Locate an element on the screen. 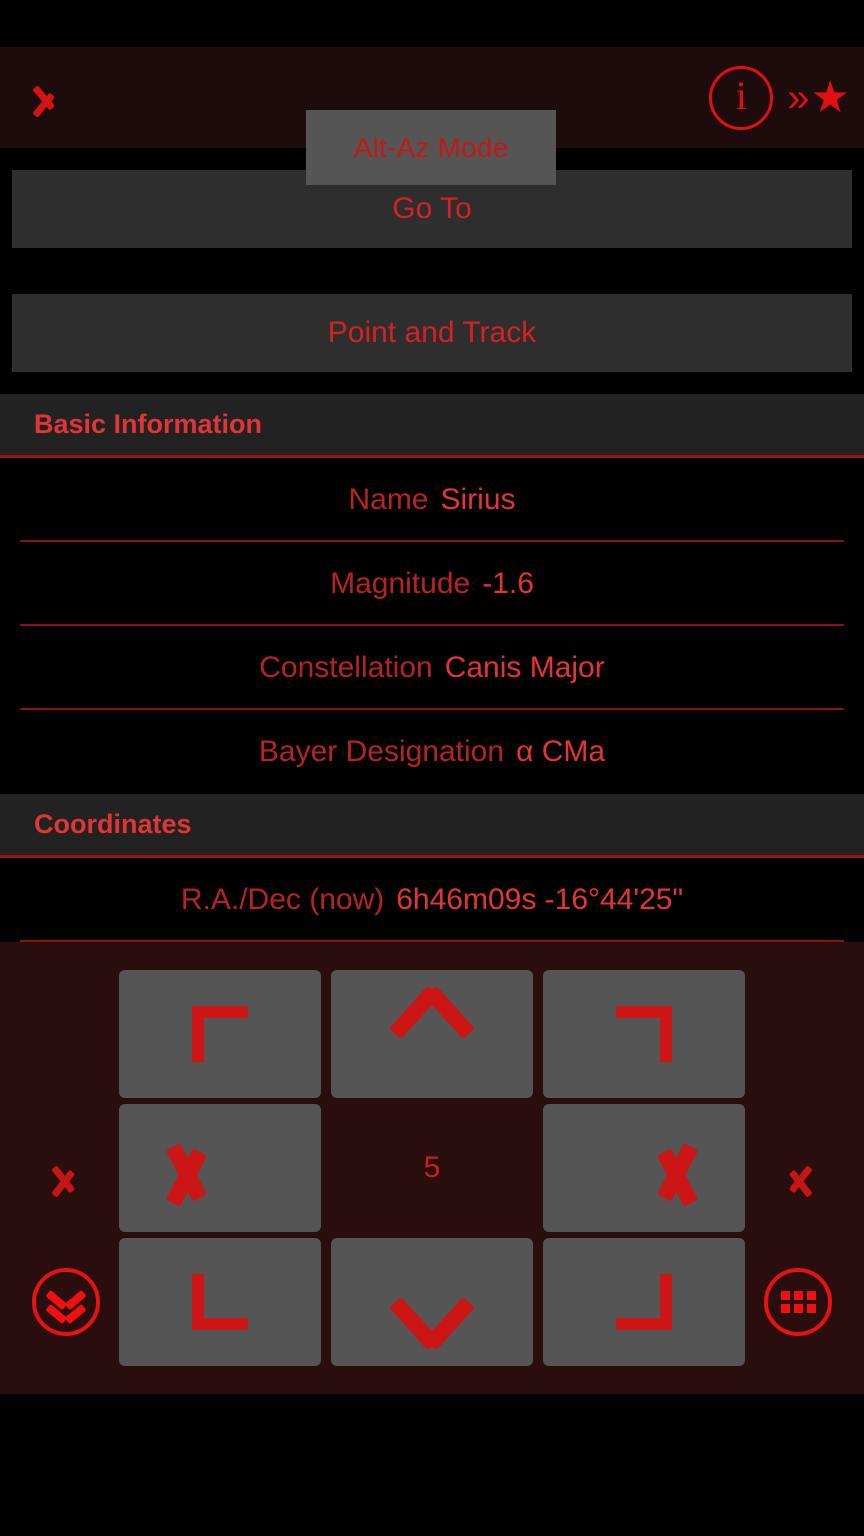  corner-top-right-icon is located at coordinates (644, 1034).